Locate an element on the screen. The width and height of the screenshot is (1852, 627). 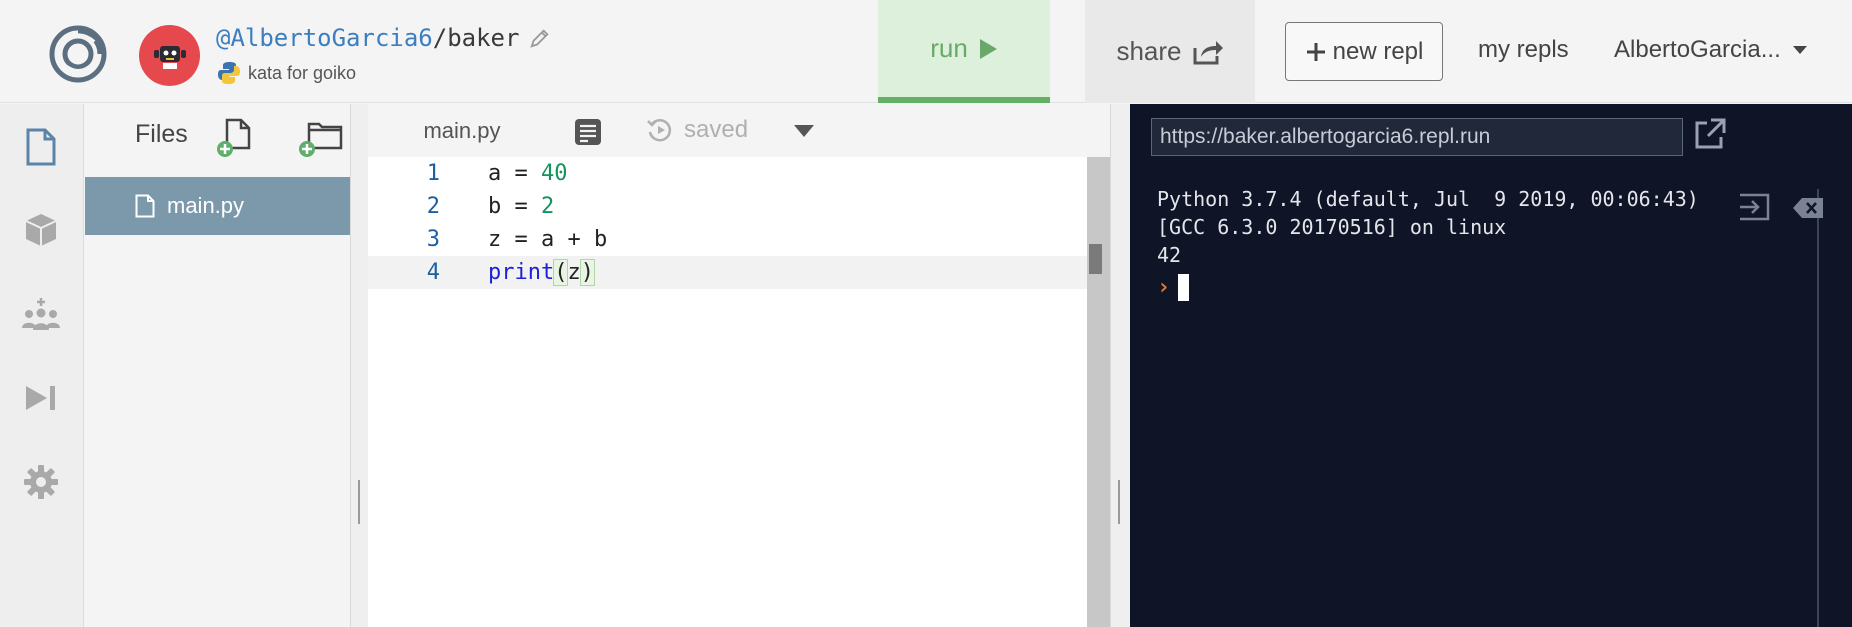
console-line: [GCC 6.3.0 20170516] on linux is located at coordinates (1332, 227).